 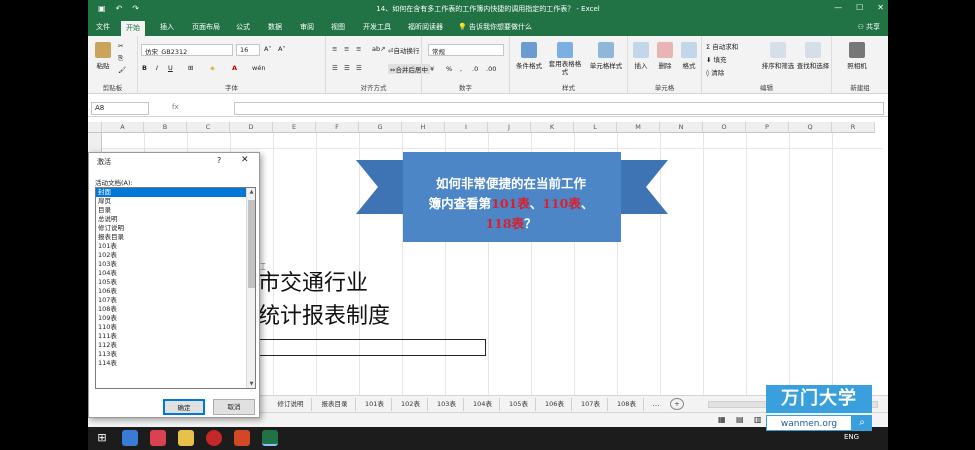 I want to click on name-box: A8, so click(x=120, y=108).